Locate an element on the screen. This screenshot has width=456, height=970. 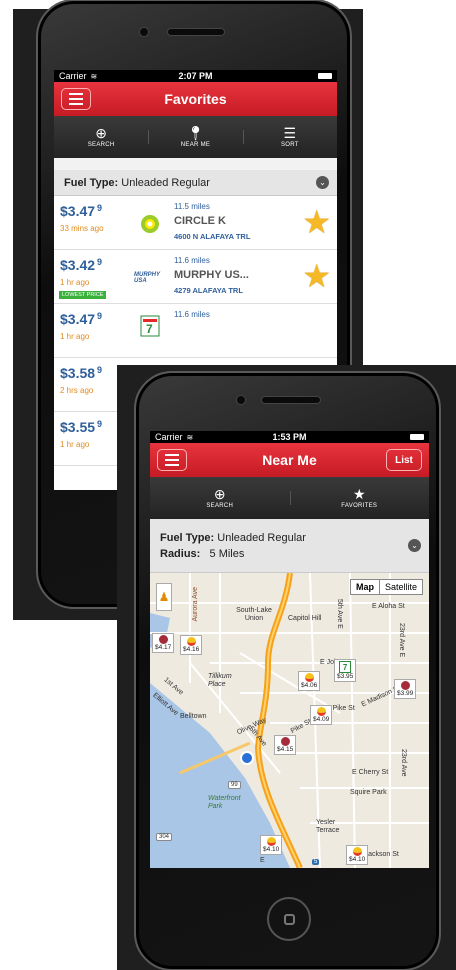
map-label: E is located at coordinates (262, 860).